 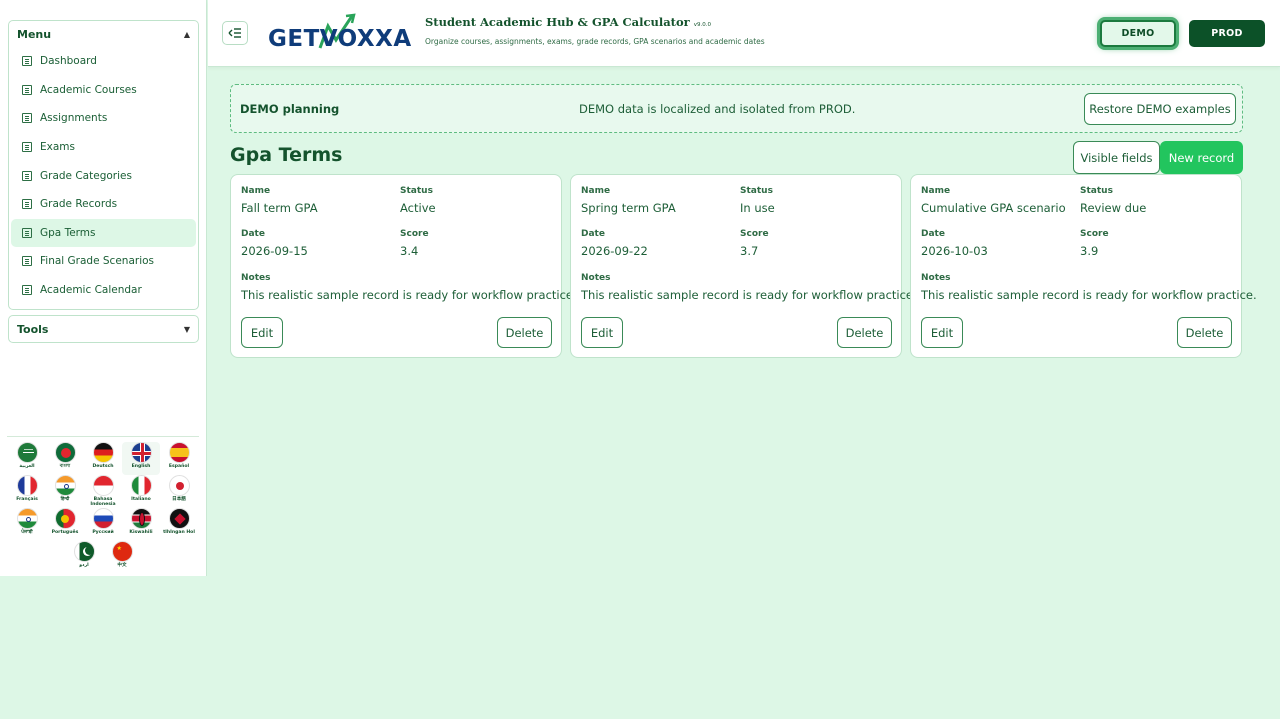 I want to click on language-english: English, so click(x=141, y=458).